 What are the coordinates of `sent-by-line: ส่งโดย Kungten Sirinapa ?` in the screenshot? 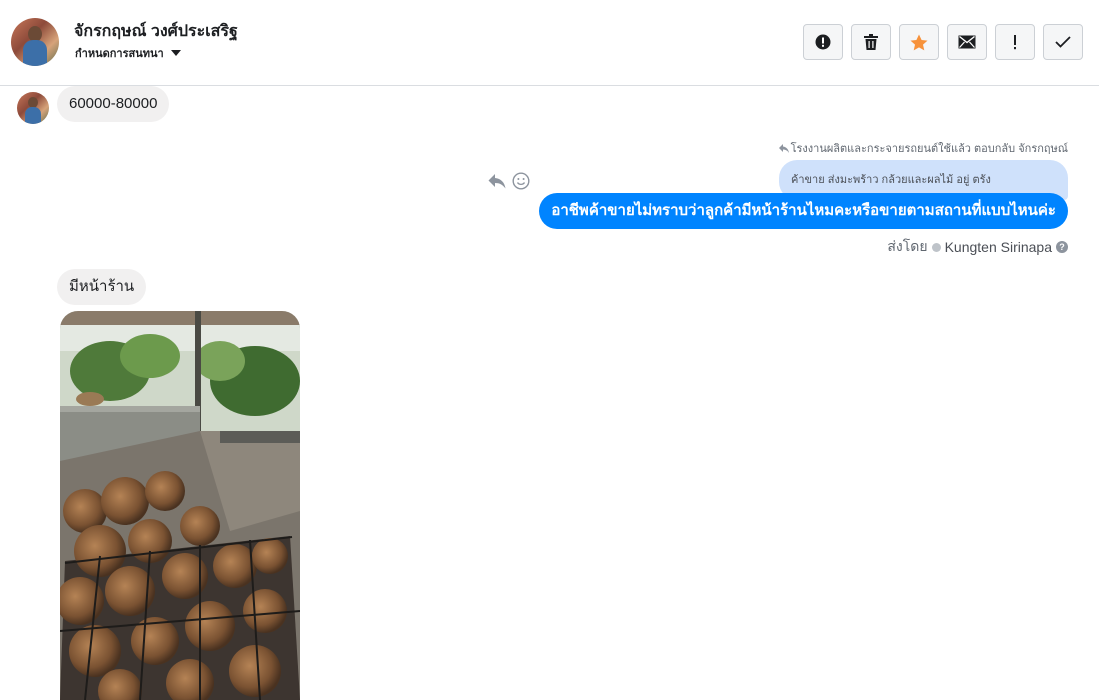 It's located at (977, 247).